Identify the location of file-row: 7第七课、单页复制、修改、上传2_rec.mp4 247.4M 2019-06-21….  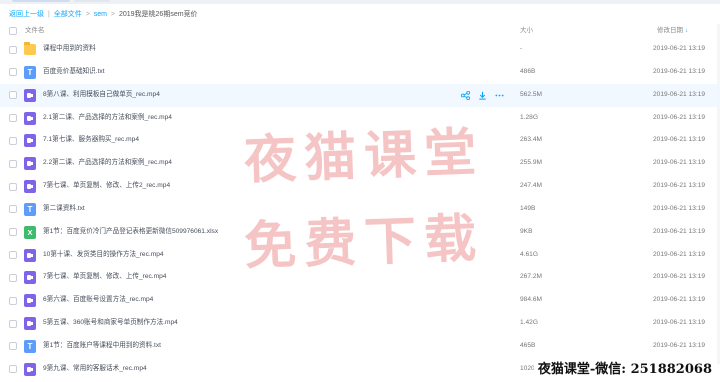
(360, 186).